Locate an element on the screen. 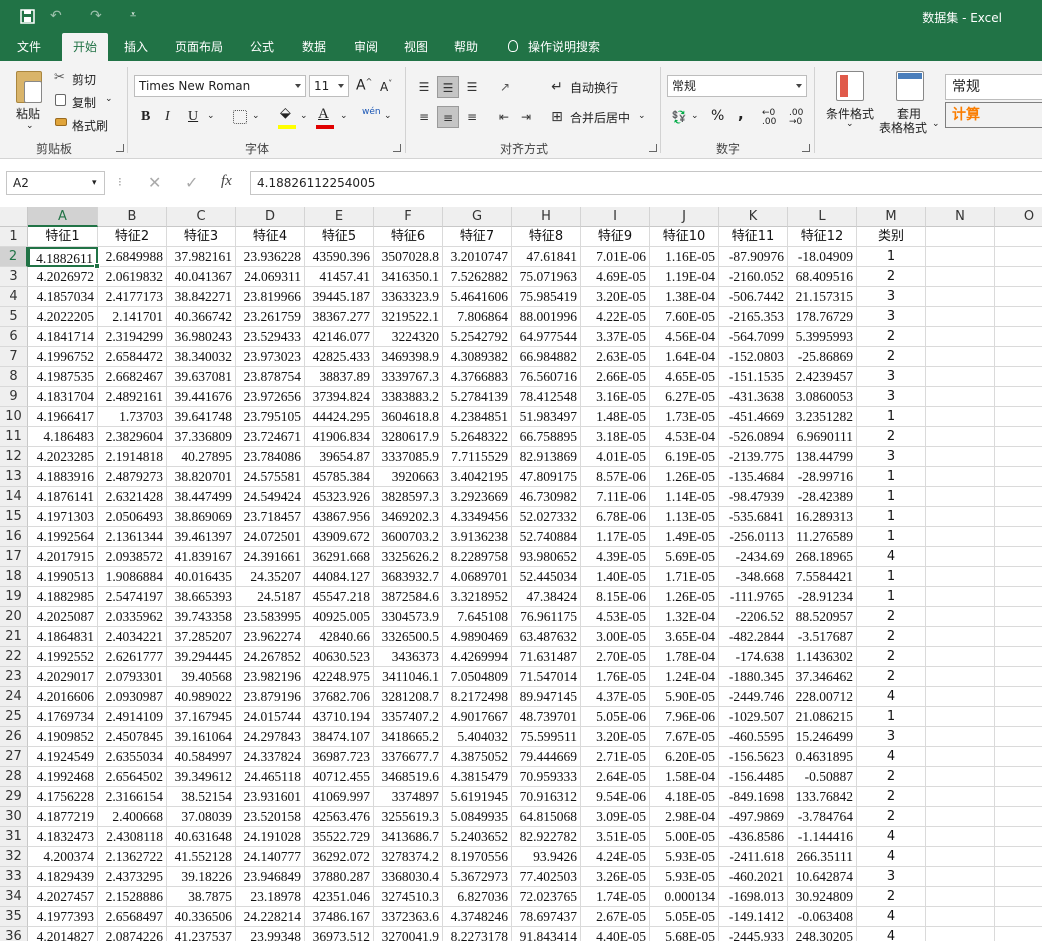 The width and height of the screenshot is (1042, 941). table-cell: 38.842271 is located at coordinates (201, 297).